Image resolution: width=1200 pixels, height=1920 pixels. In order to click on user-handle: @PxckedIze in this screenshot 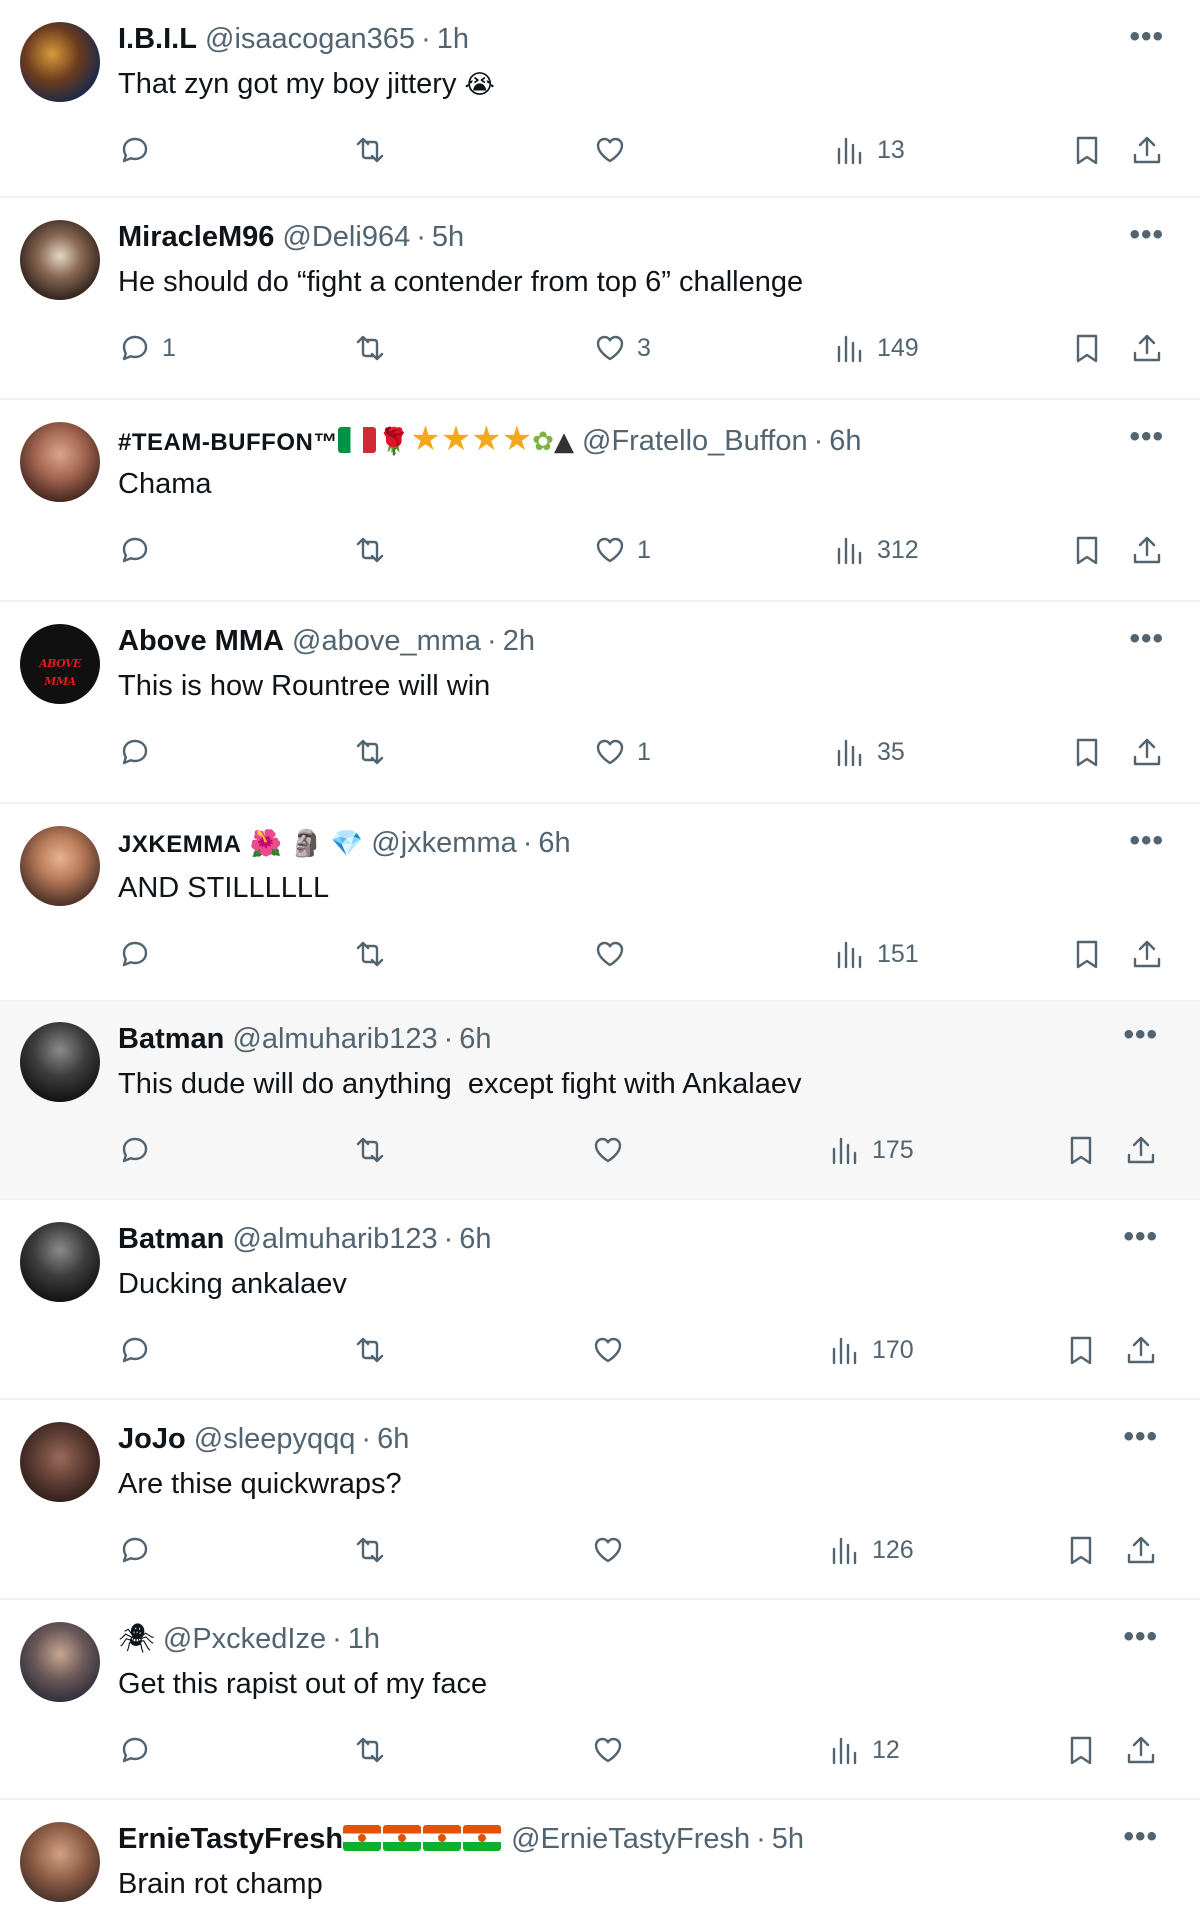, I will do `click(244, 1639)`.